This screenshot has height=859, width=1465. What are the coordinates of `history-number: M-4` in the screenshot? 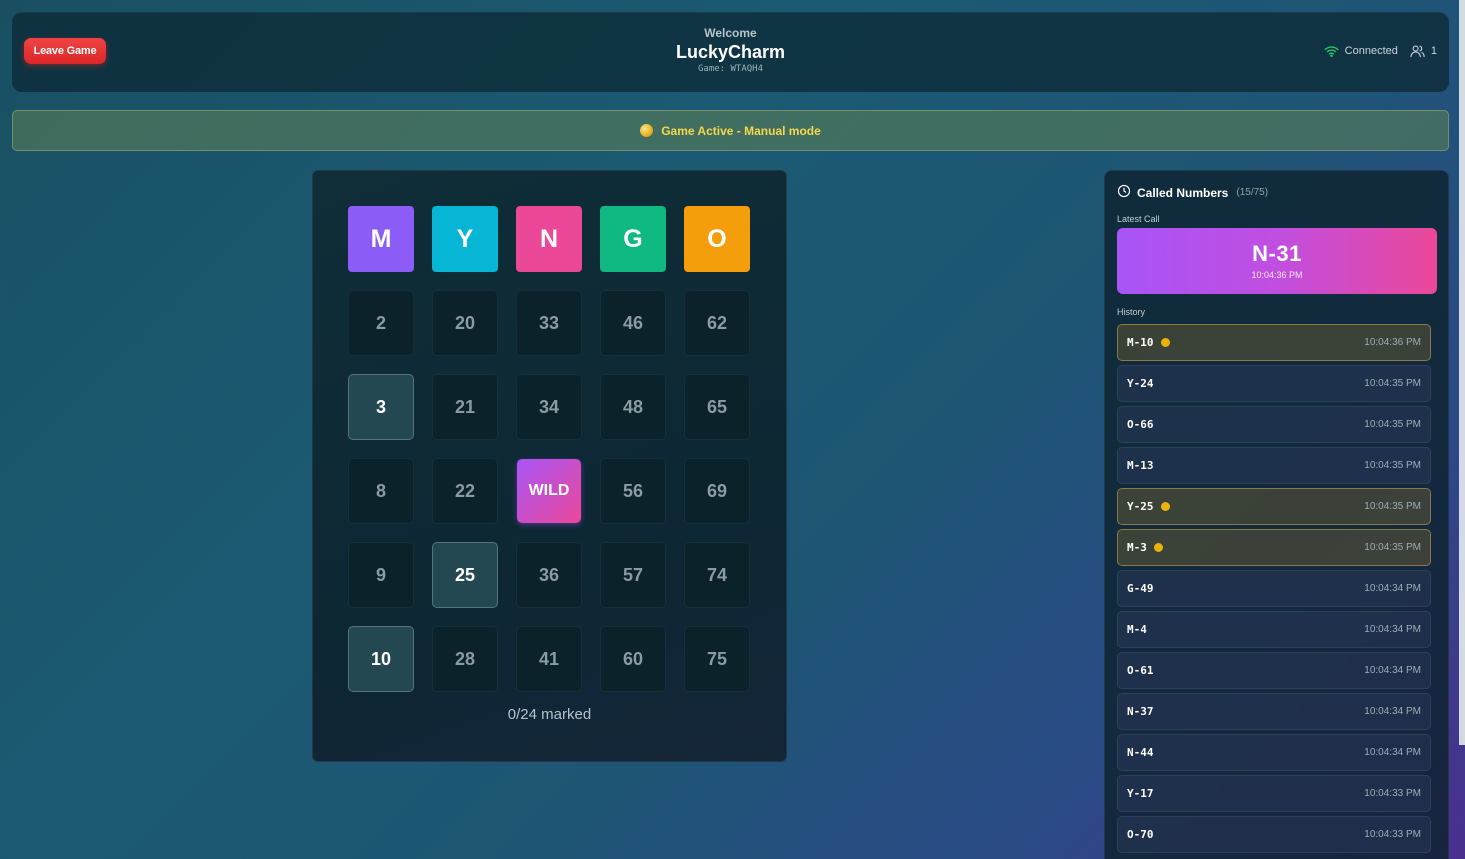 It's located at (1137, 629).